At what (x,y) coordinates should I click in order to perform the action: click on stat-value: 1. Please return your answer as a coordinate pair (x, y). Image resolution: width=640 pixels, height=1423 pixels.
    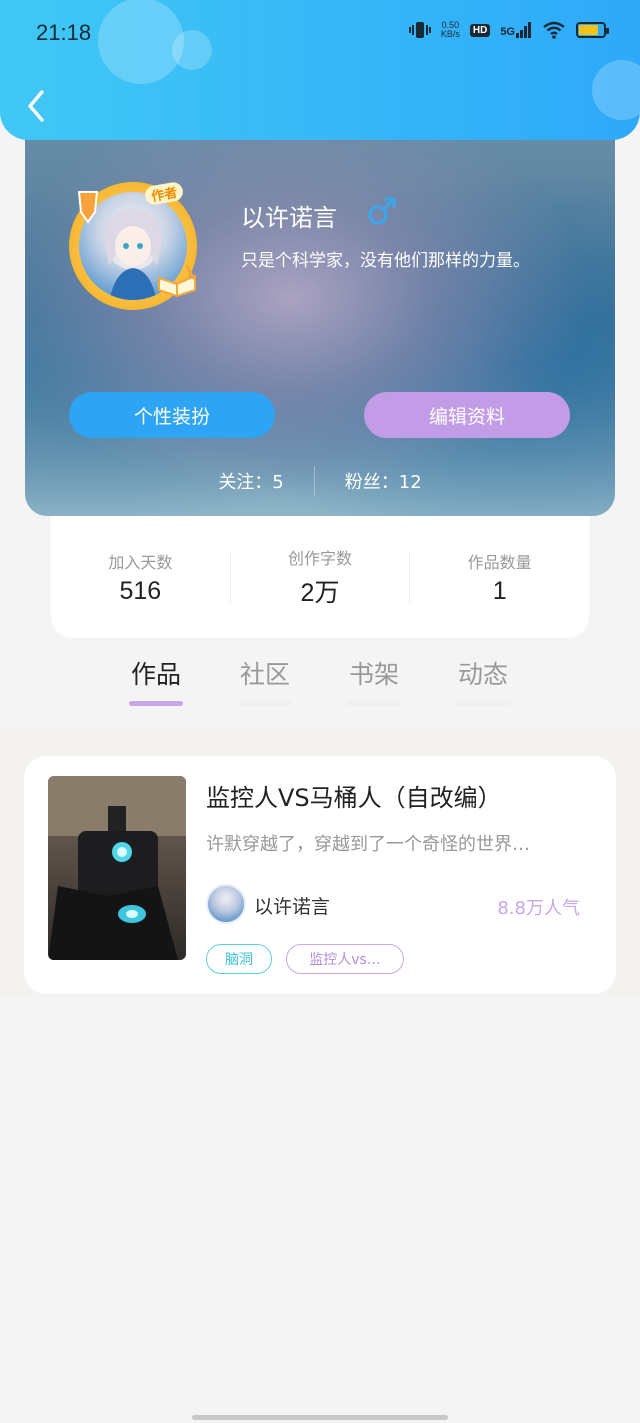
    Looking at the image, I should click on (499, 590).